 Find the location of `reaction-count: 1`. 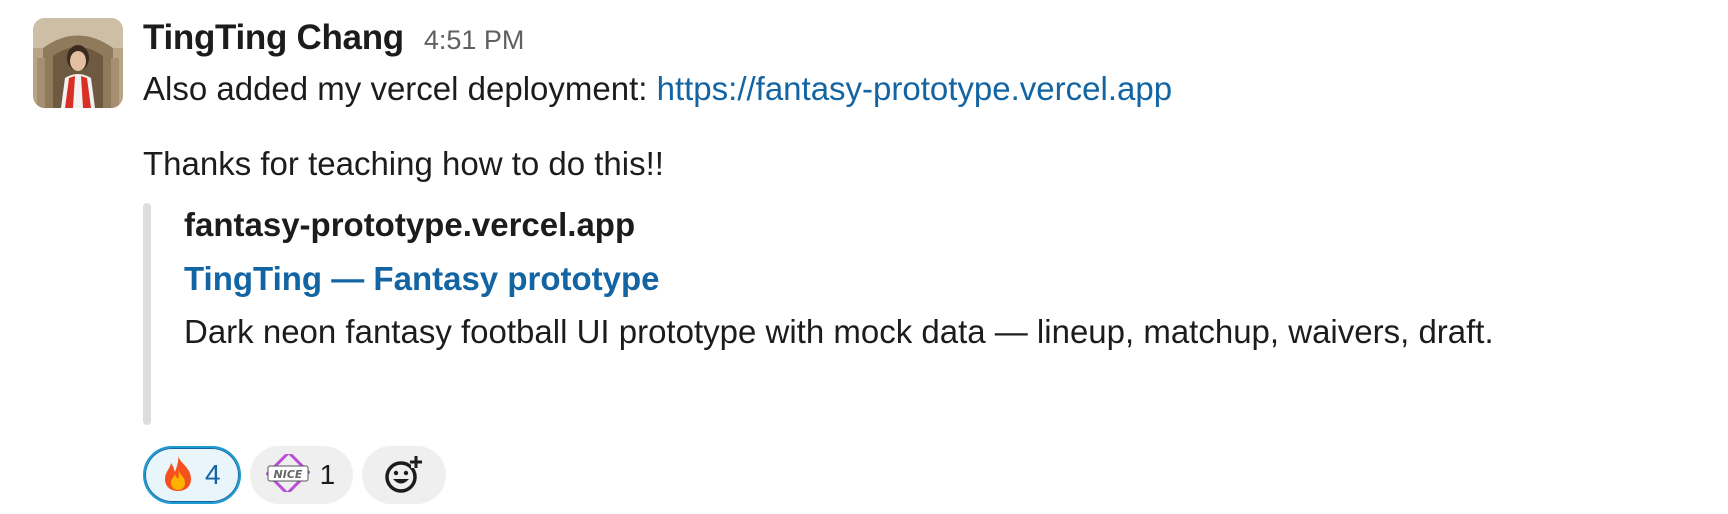

reaction-count: 1 is located at coordinates (327, 474).